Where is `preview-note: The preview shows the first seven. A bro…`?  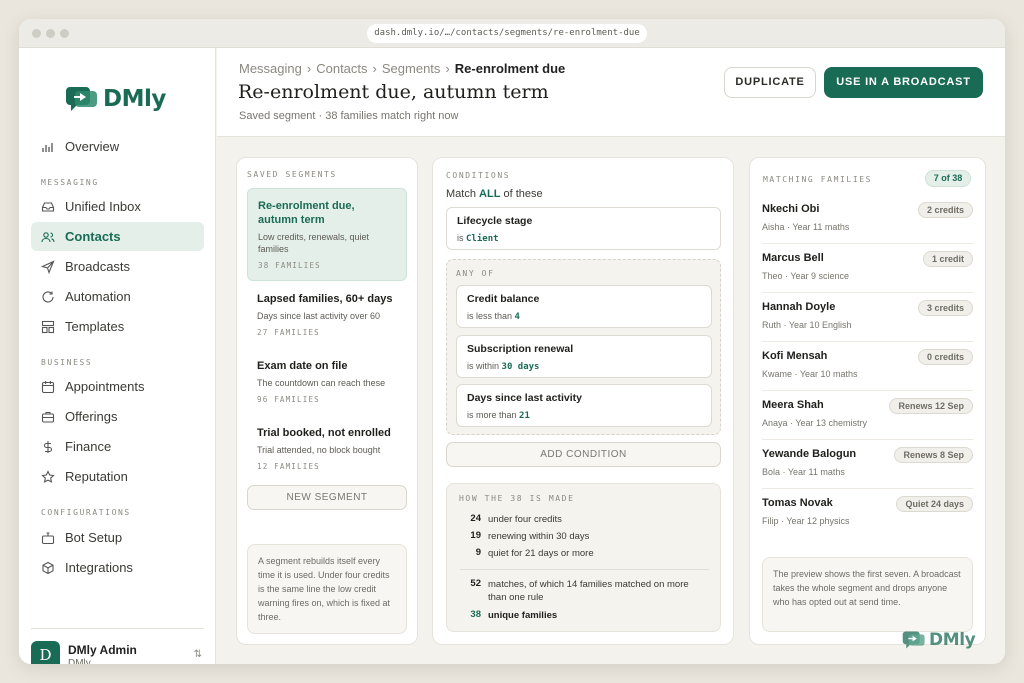
preview-note: The preview shows the first seven. A bro… is located at coordinates (867, 594).